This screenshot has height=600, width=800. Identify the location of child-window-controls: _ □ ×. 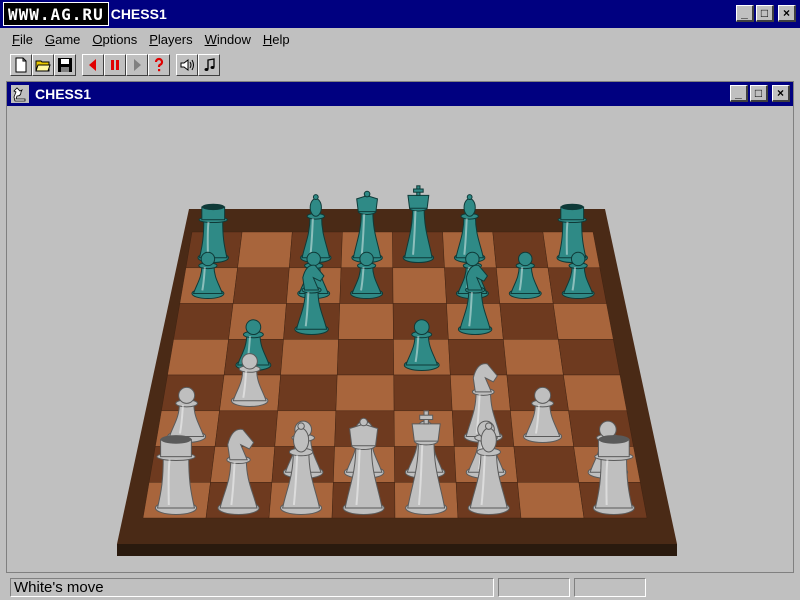
(760, 93).